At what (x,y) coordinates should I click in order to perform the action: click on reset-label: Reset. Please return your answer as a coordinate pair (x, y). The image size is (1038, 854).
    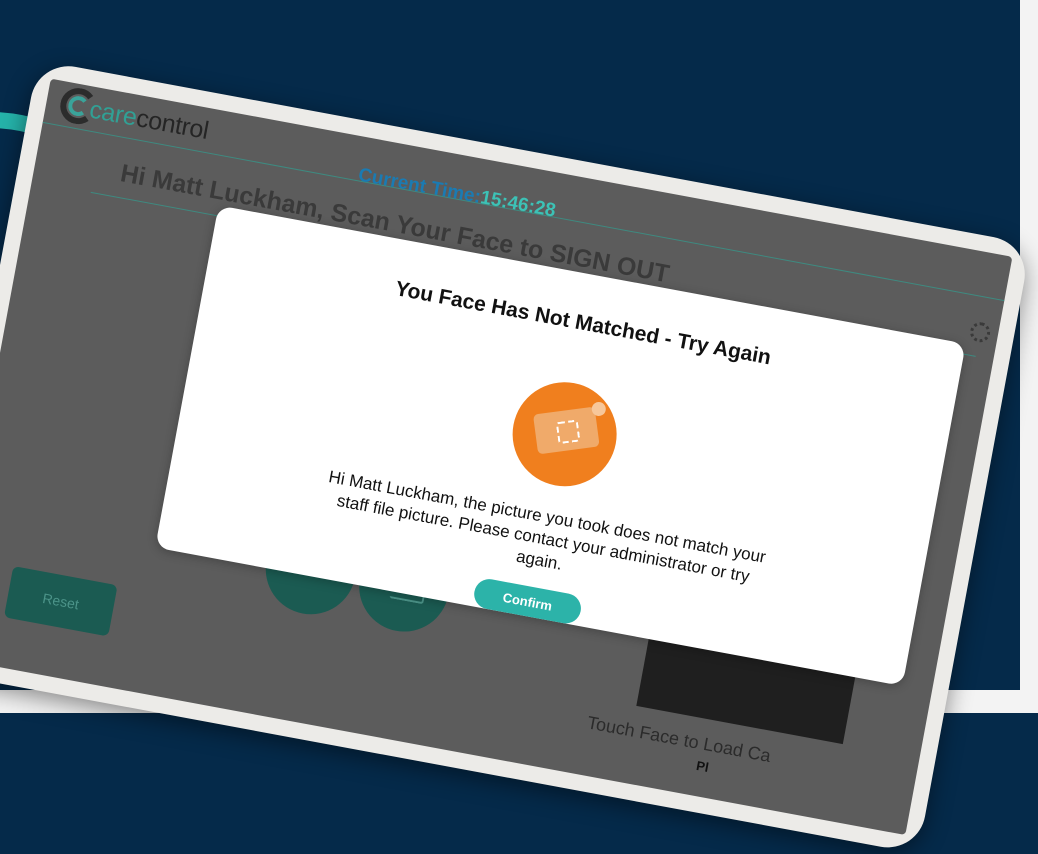
    Looking at the image, I should click on (61, 601).